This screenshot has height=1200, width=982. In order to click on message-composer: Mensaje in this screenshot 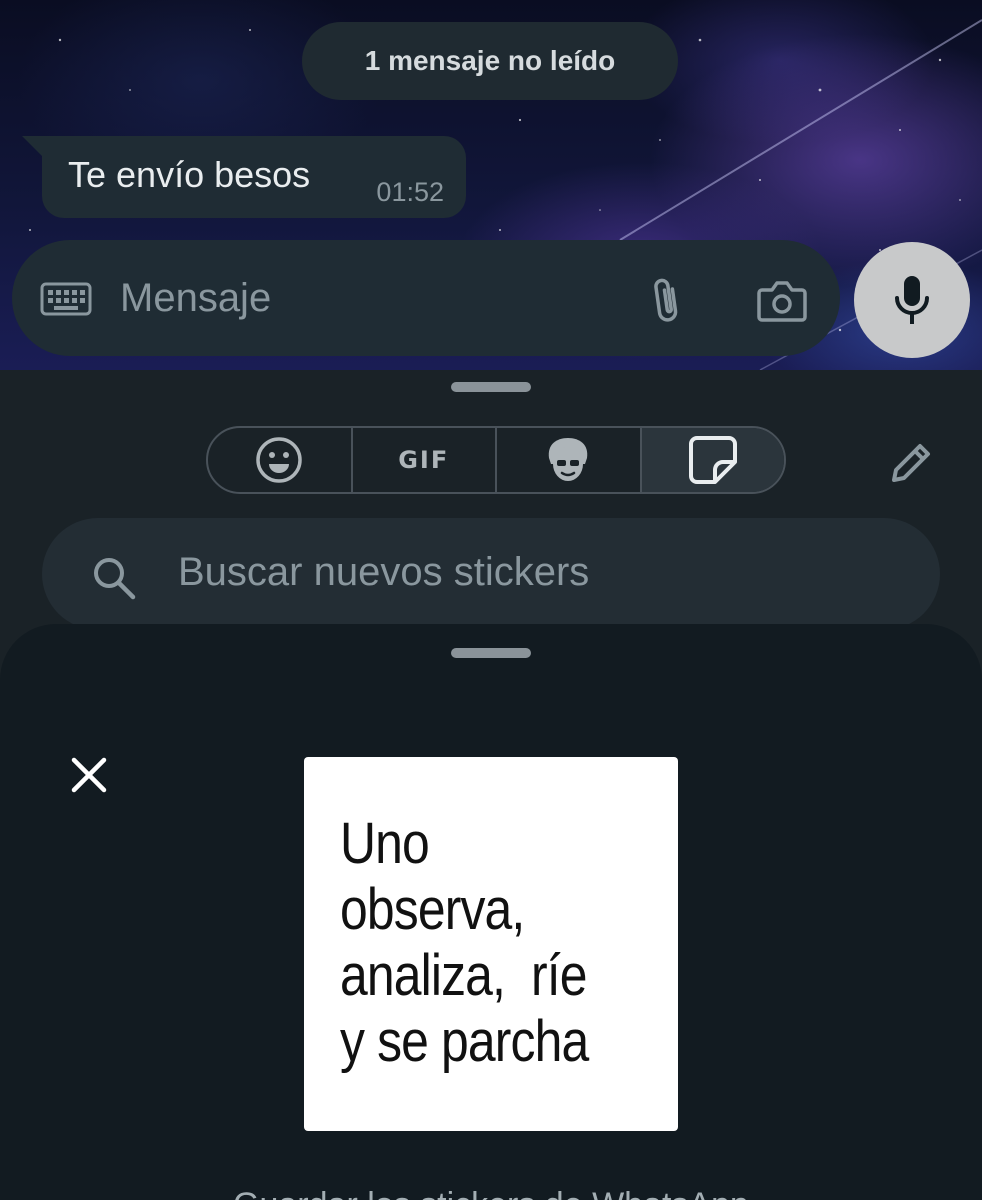, I will do `click(426, 298)`.